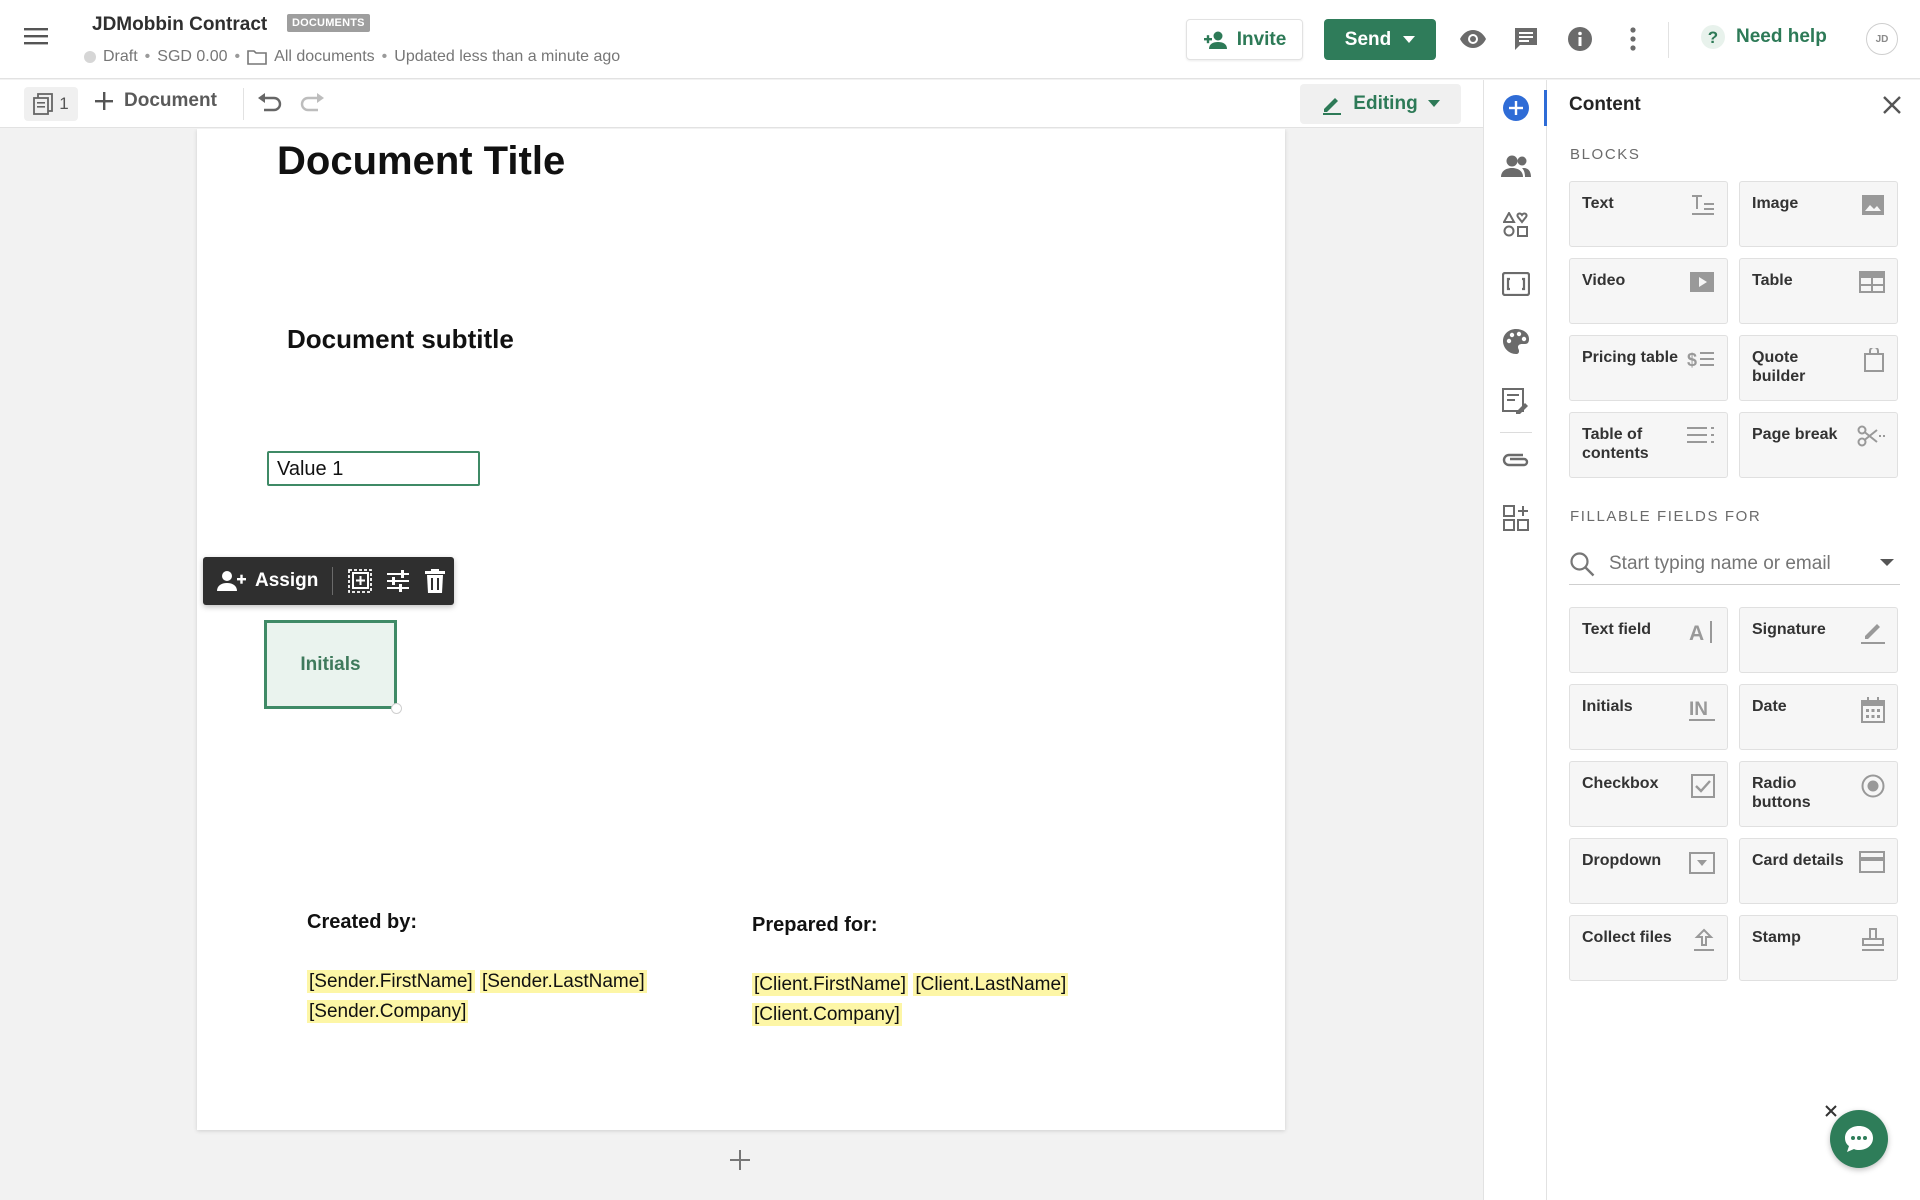  Describe the element at coordinates (330, 664) in the screenshot. I see `initials-field: Initials` at that location.